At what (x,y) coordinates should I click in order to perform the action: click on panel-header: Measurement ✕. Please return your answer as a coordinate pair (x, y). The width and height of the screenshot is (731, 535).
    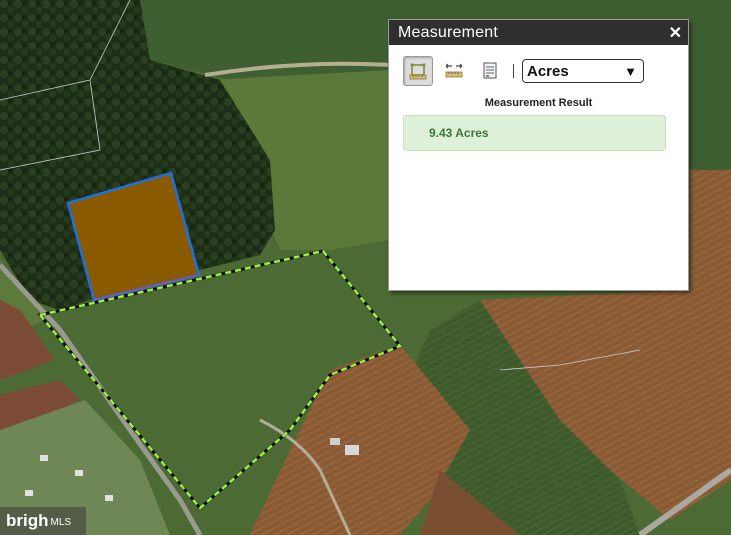
    Looking at the image, I should click on (538, 32).